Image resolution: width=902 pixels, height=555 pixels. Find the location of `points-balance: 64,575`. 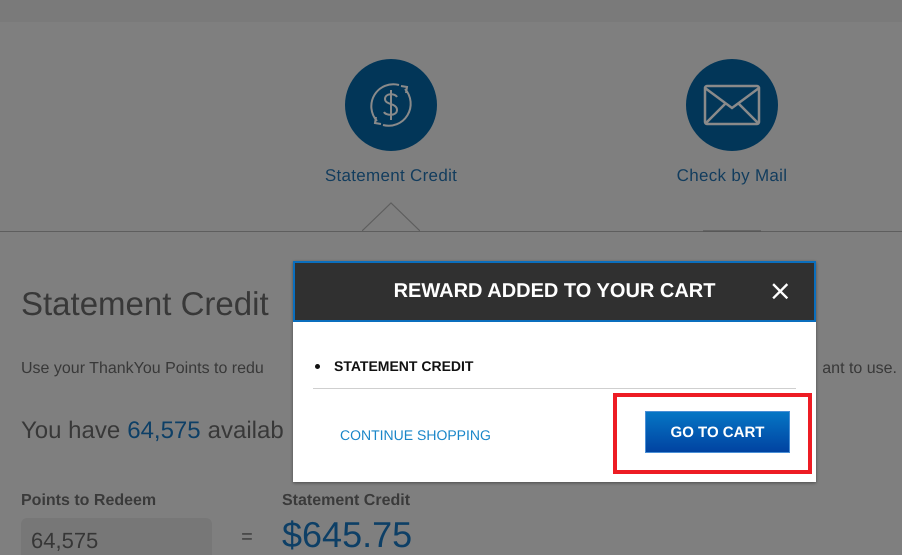

points-balance: 64,575 is located at coordinates (164, 431).